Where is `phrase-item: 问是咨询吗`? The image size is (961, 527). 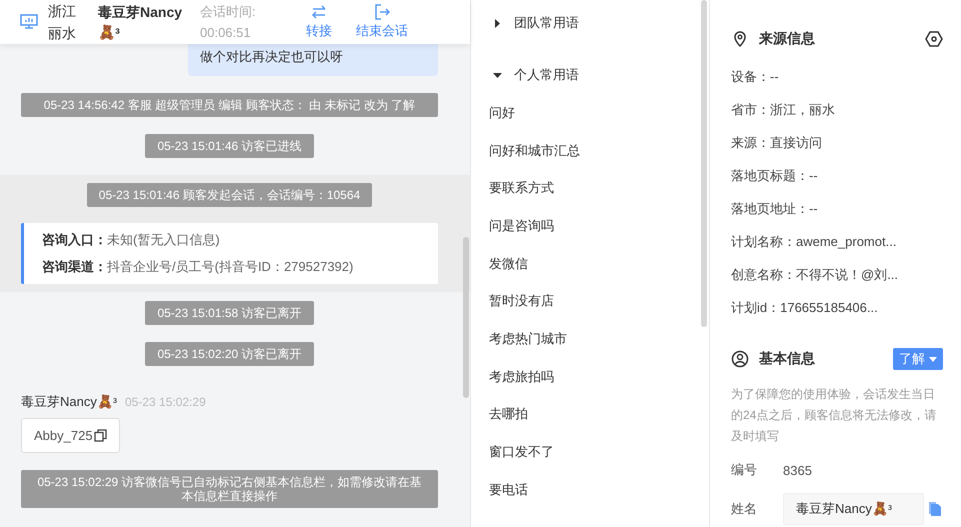 phrase-item: 问是咨询吗 is located at coordinates (521, 226).